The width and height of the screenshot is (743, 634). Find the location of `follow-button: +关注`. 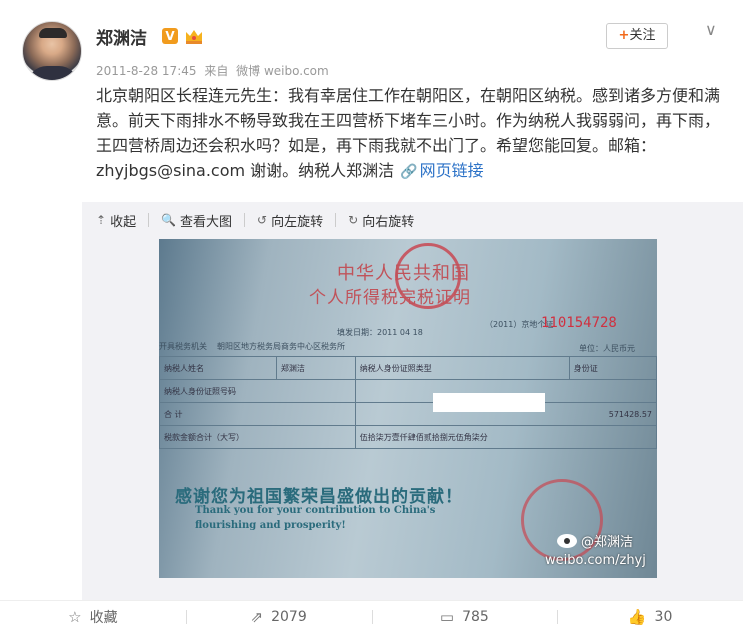

follow-button: +关注 is located at coordinates (637, 36).